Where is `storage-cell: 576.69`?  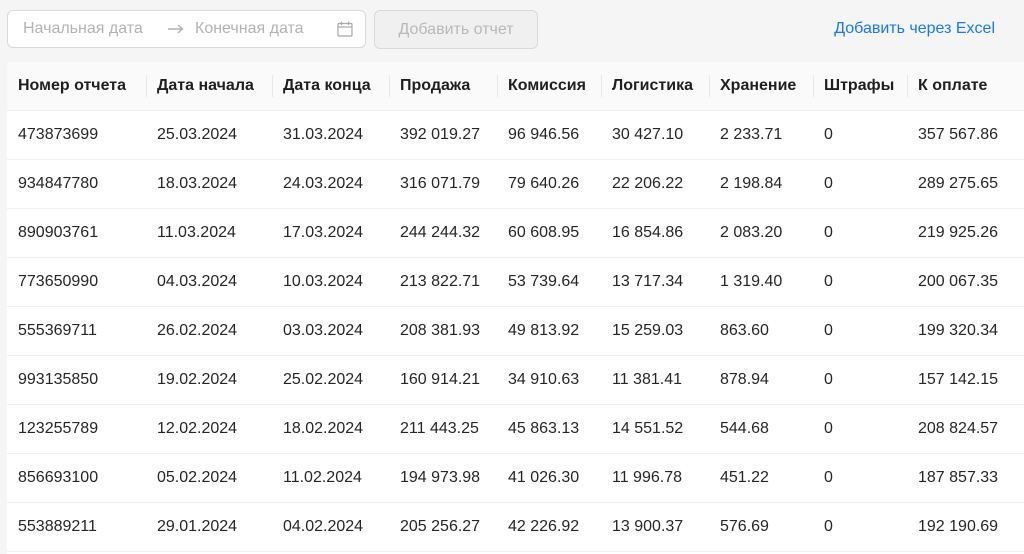 storage-cell: 576.69 is located at coordinates (761, 527).